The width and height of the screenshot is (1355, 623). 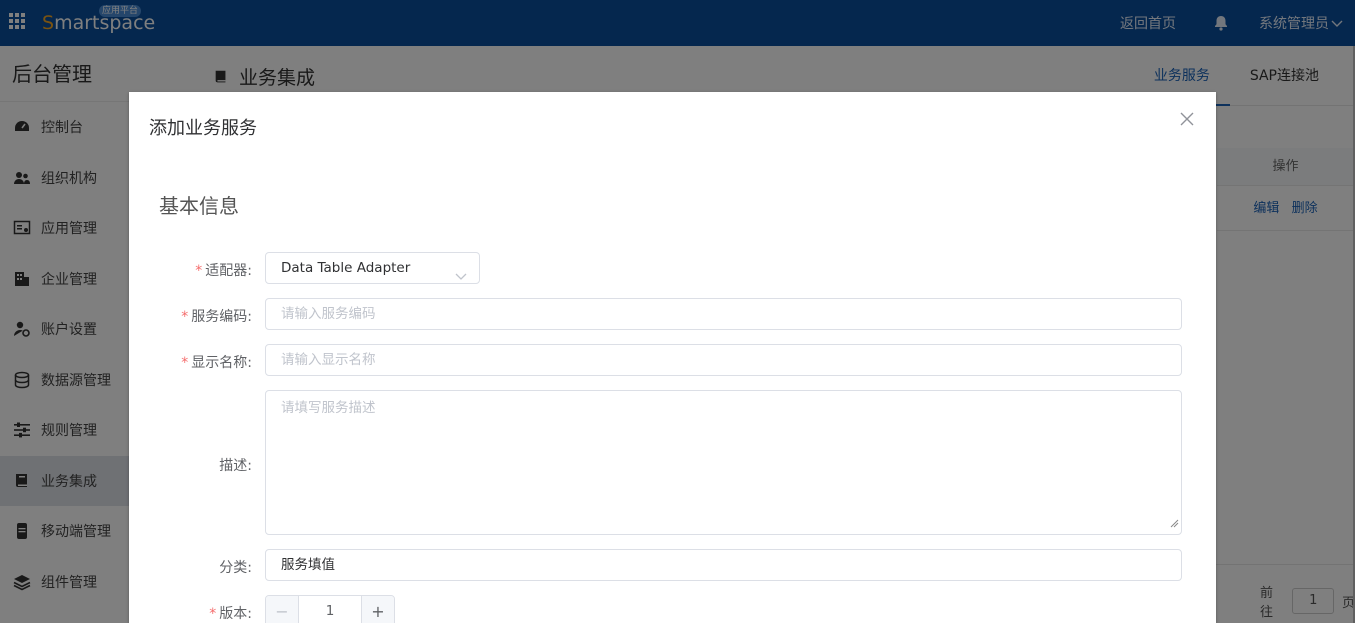 I want to click on version-value: 1, so click(x=330, y=609).